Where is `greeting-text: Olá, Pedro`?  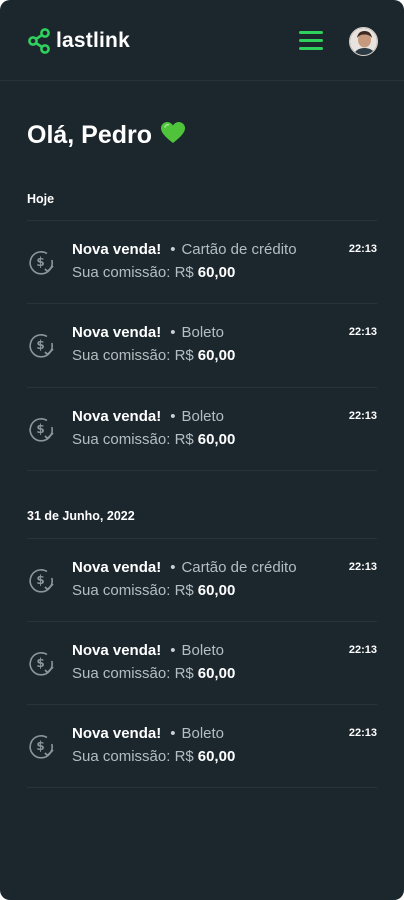
greeting-text: Olá, Pedro is located at coordinates (90, 134).